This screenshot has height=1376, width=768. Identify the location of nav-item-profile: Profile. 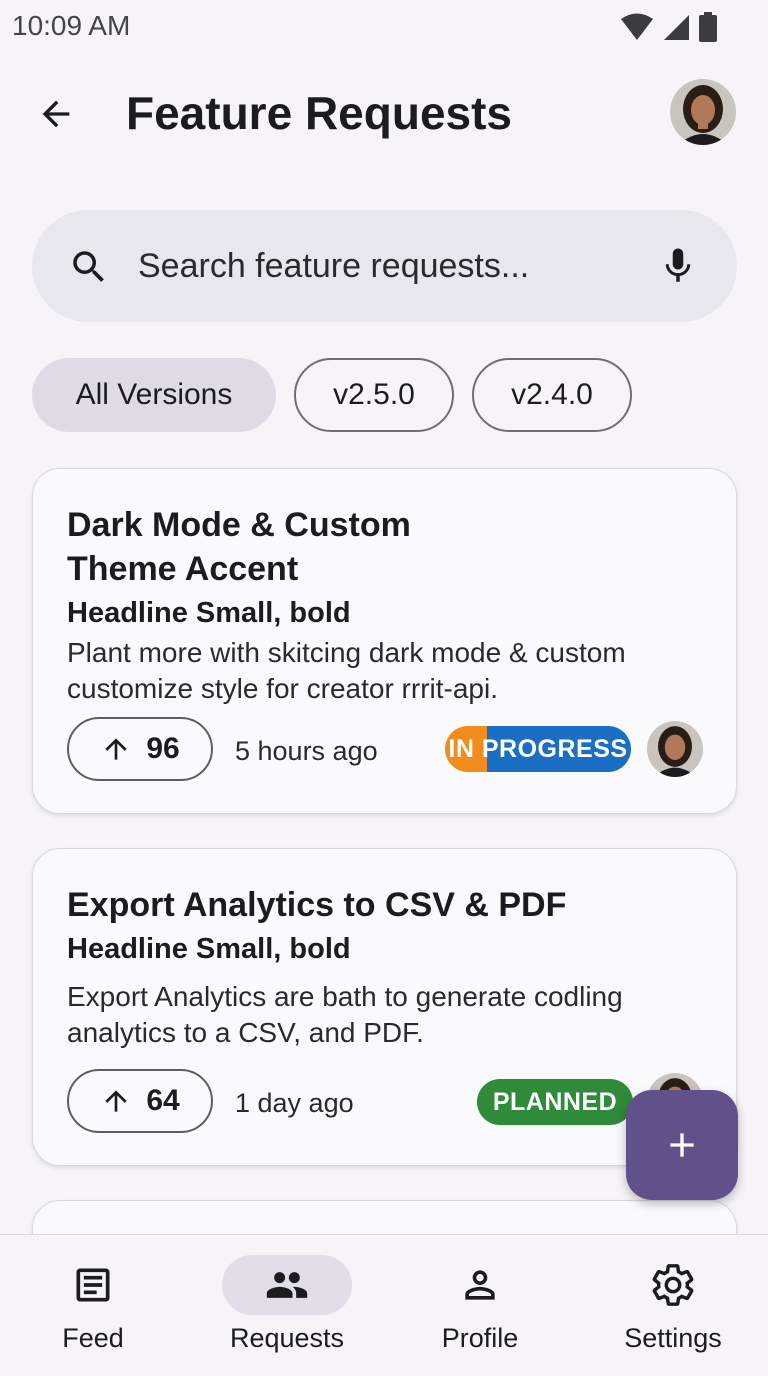
(480, 1304).